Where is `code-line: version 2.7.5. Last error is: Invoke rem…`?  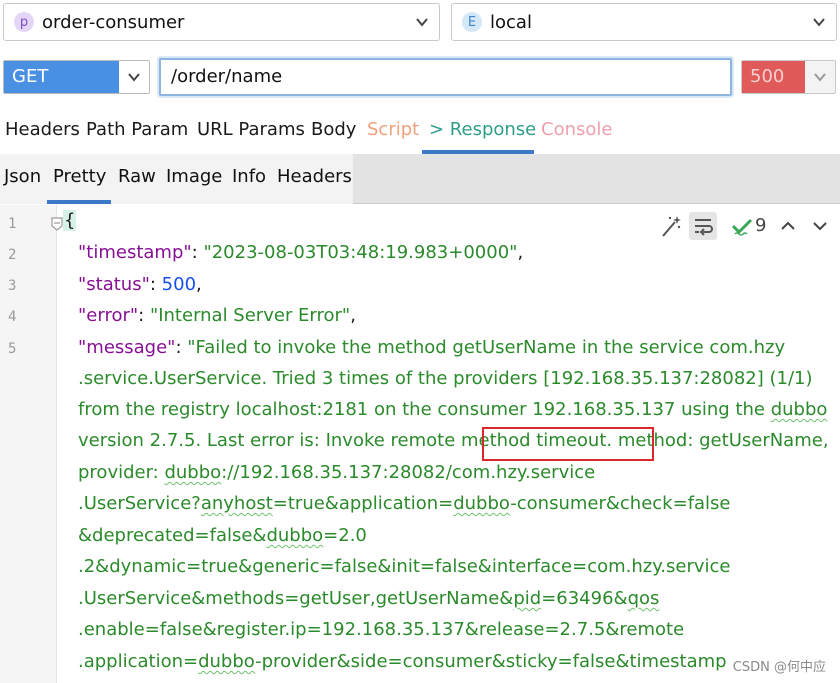 code-line: version 2.7.5. Last error is: Invoke rem… is located at coordinates (453, 440).